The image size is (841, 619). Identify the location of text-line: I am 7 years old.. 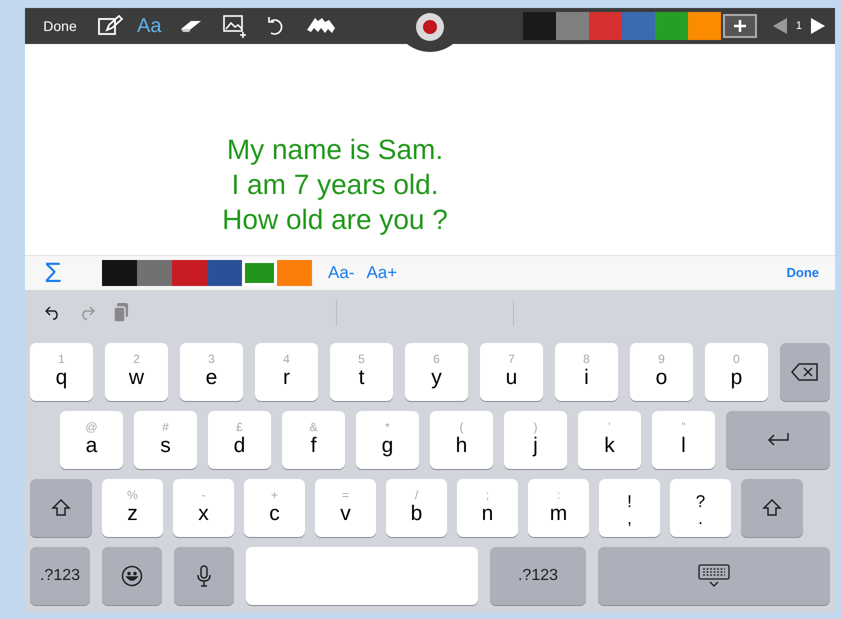
(335, 185).